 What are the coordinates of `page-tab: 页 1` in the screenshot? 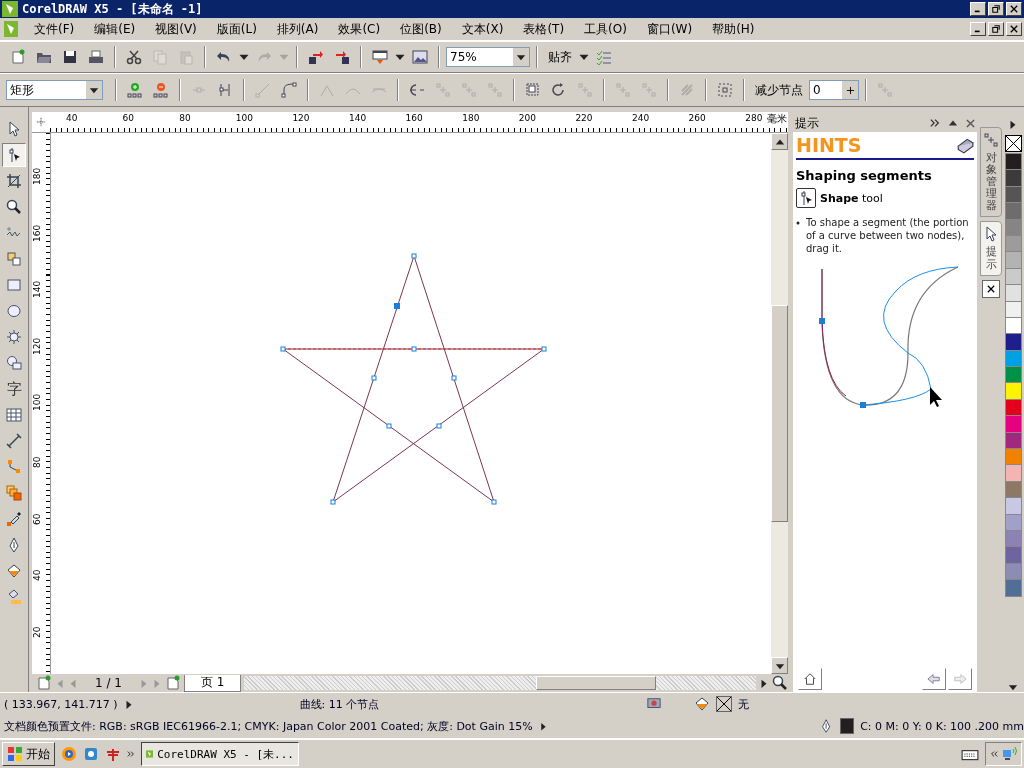 It's located at (212, 683).